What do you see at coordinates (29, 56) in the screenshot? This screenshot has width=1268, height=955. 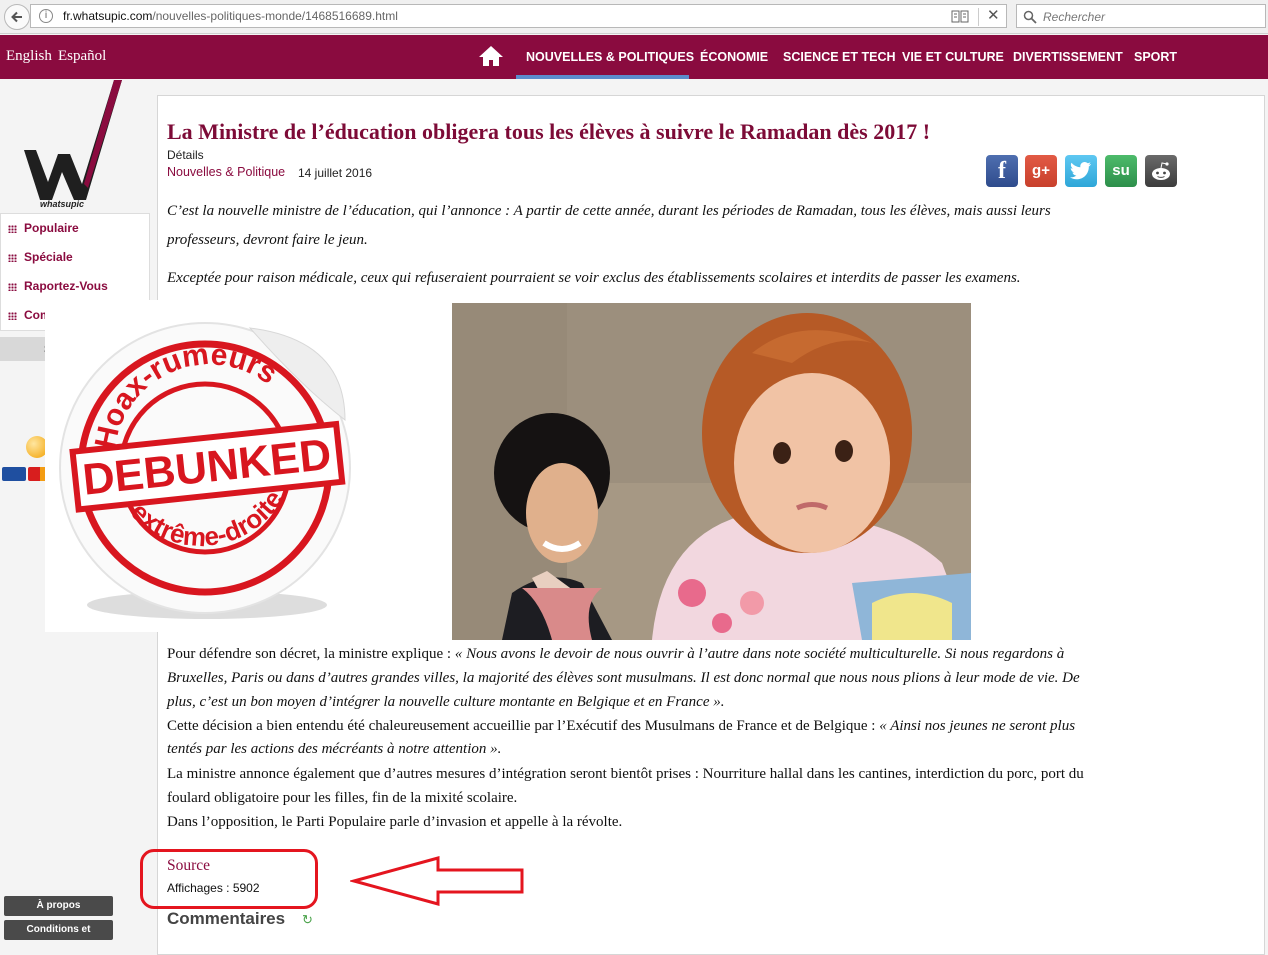 I see `lang-english-link: English` at bounding box center [29, 56].